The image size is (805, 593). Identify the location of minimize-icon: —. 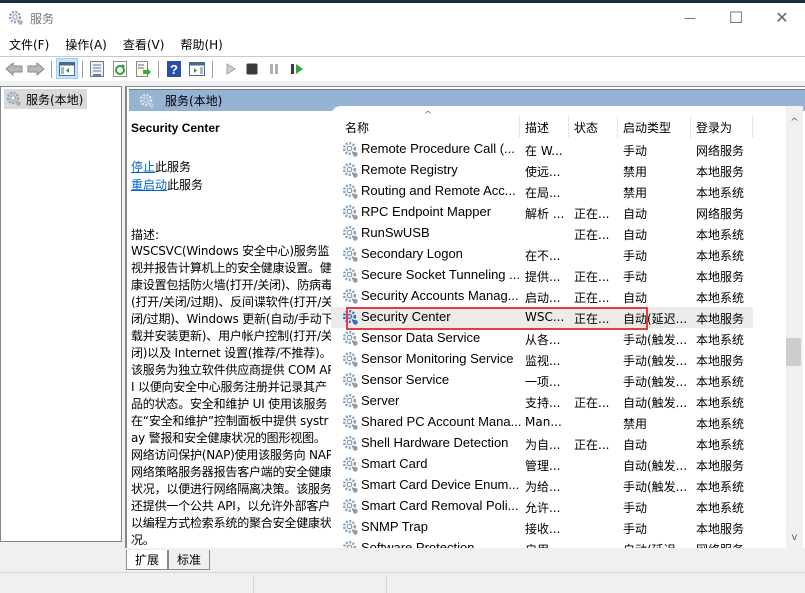
(690, 17).